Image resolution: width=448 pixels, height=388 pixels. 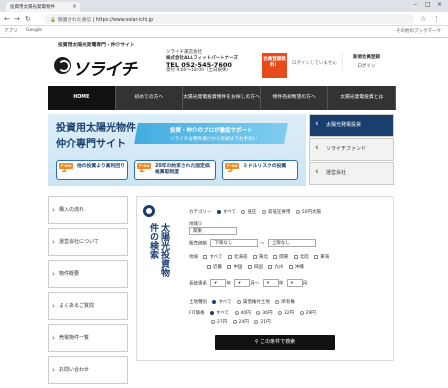 What do you see at coordinates (218, 283) in the screenshot?
I see `year-from-select: ▾` at bounding box center [218, 283].